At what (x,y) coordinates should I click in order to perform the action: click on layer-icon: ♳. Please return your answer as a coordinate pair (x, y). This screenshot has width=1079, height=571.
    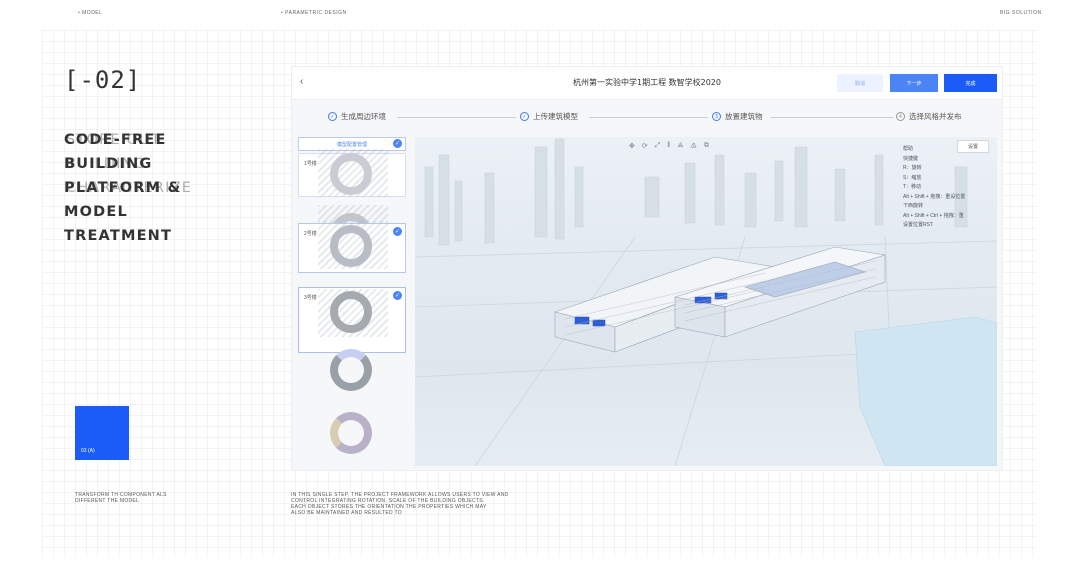
    Looking at the image, I should click on (694, 146).